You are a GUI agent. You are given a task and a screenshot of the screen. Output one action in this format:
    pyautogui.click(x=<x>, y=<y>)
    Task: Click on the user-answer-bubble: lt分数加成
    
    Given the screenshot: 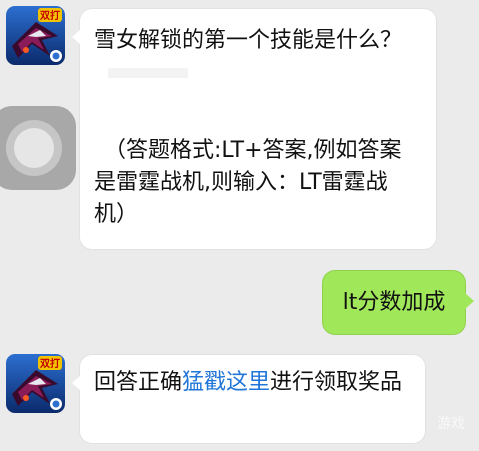 What is the action you would take?
    pyautogui.click(x=398, y=302)
    